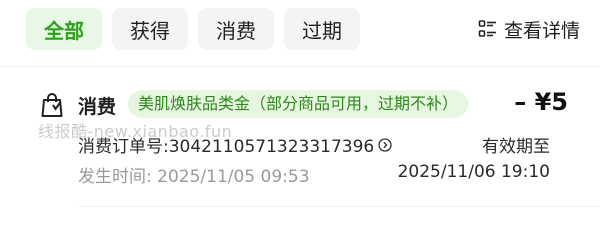 The image size is (600, 240). What do you see at coordinates (150, 29) in the screenshot?
I see `tab-earned: 获得` at bounding box center [150, 29].